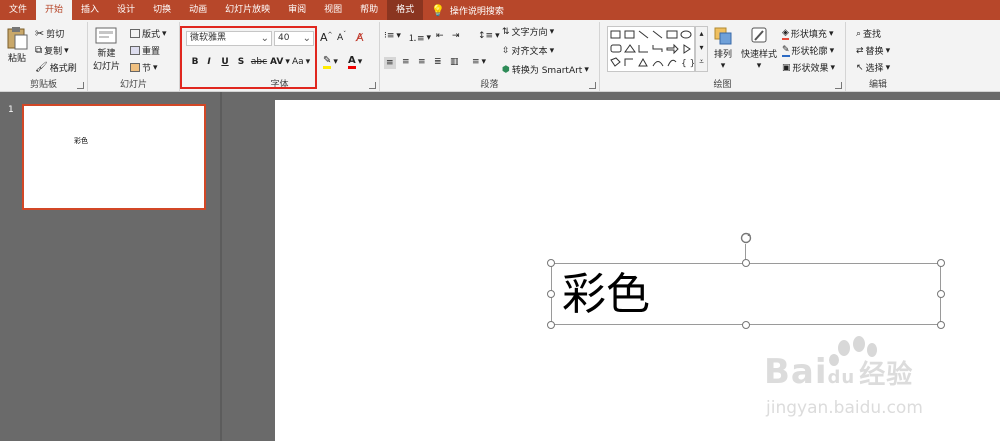 This screenshot has width=1000, height=441. Describe the element at coordinates (90, 10) in the screenshot. I see `tab-2: 插入` at that location.